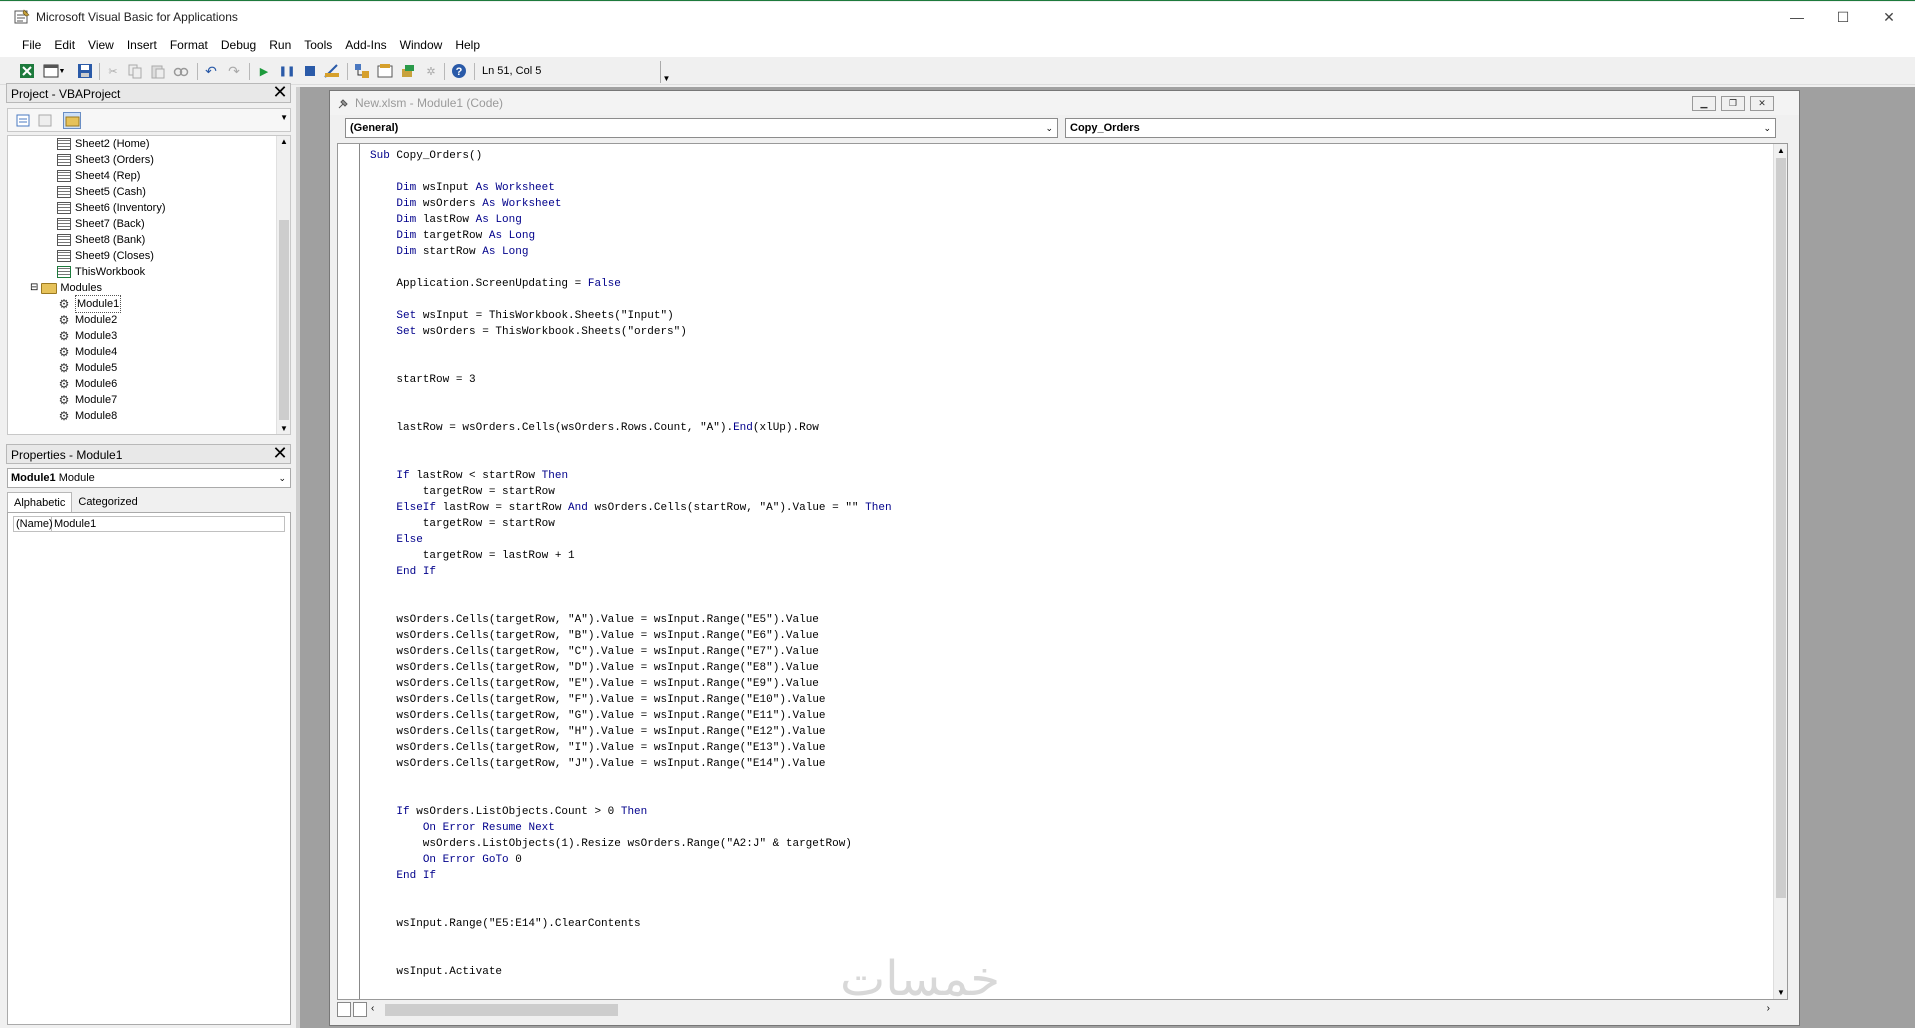 This screenshot has height=1028, width=1915. Describe the element at coordinates (631, 220) in the screenshot. I see `code-line: Dim lastRow As Long` at that location.